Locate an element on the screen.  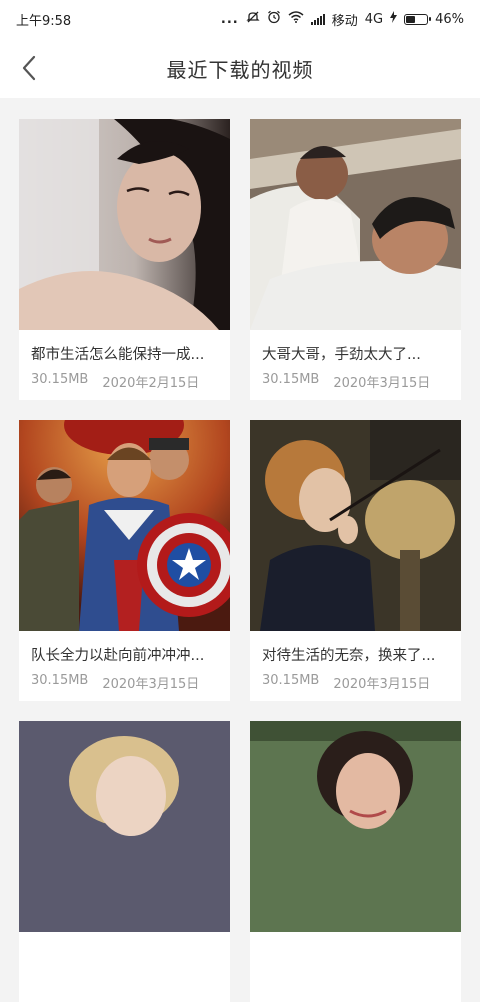
video-card: 队长全力以赴向前冲冲冲... 30.15MB 2020年3月15日 is located at coordinates (124, 560).